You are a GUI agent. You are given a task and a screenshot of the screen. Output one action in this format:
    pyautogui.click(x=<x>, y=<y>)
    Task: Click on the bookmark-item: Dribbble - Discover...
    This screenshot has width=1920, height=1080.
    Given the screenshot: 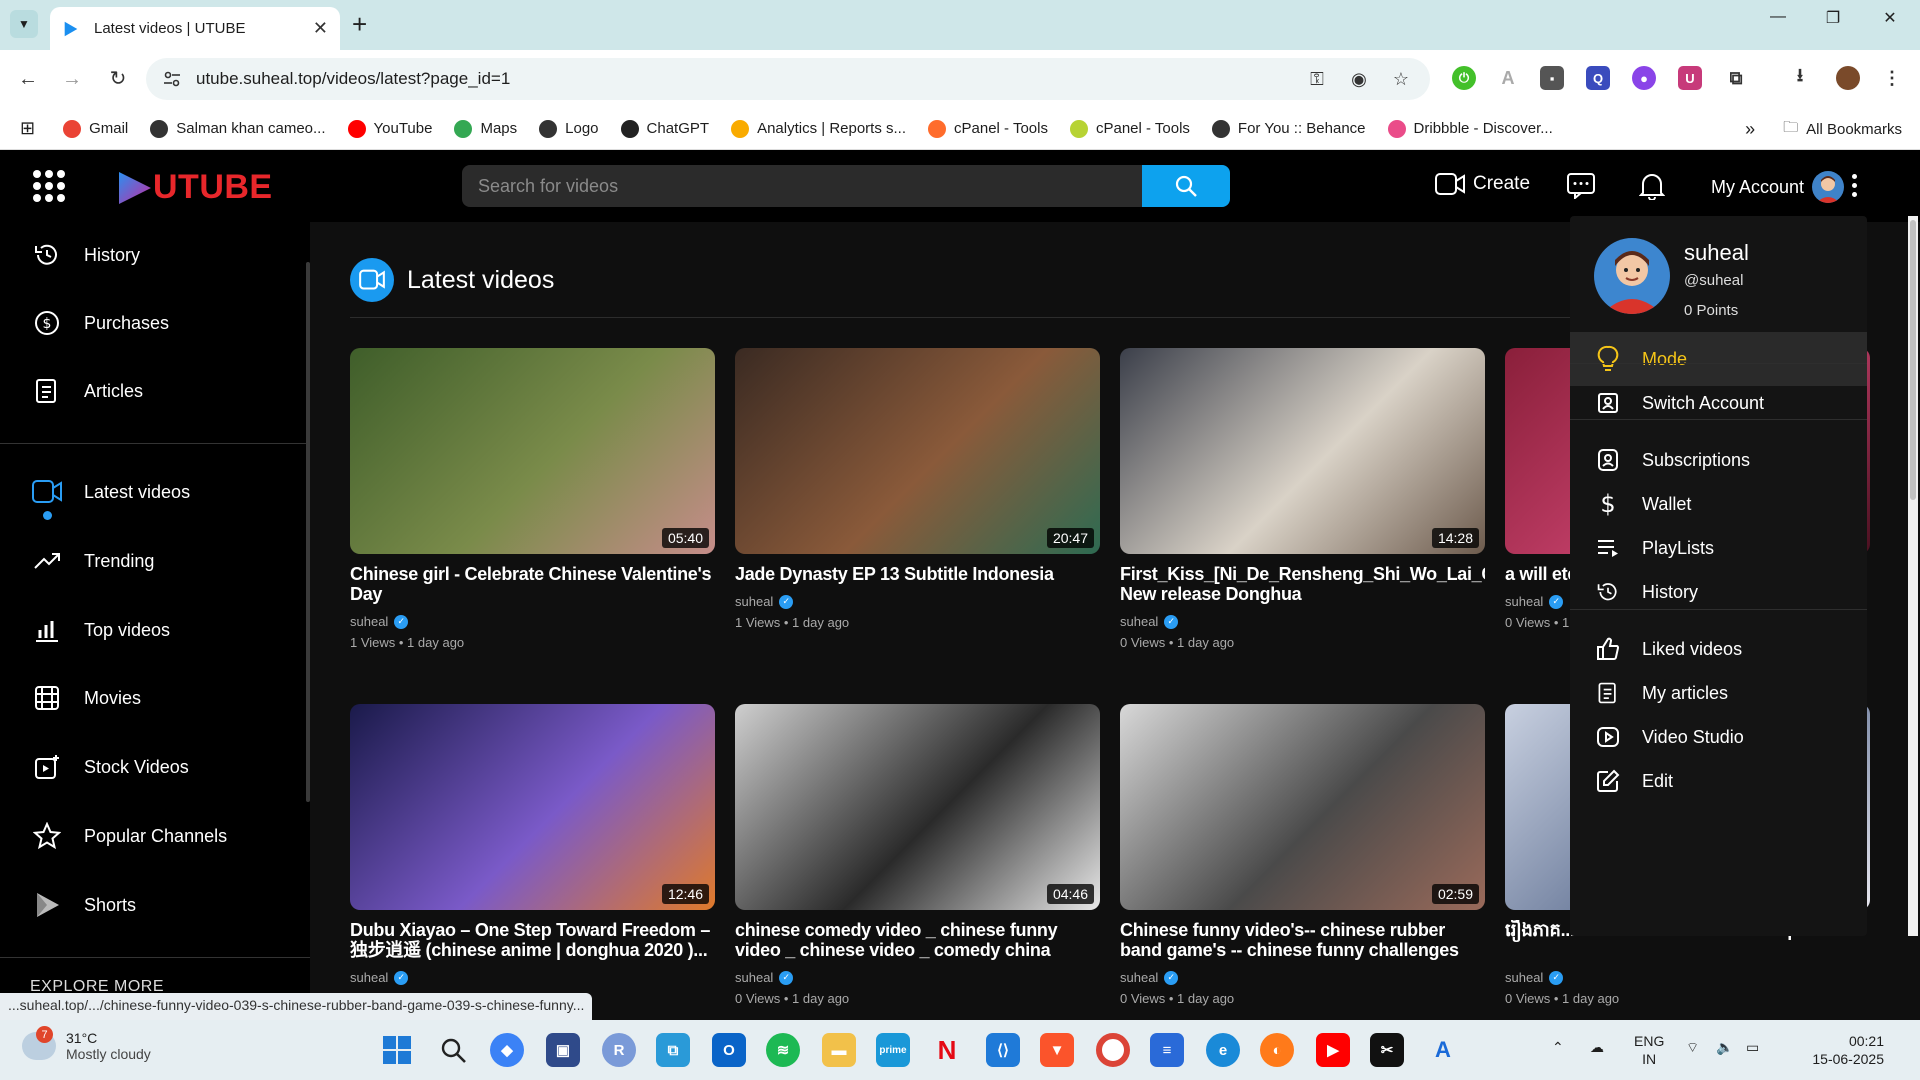 What is the action you would take?
    pyautogui.click(x=1470, y=128)
    